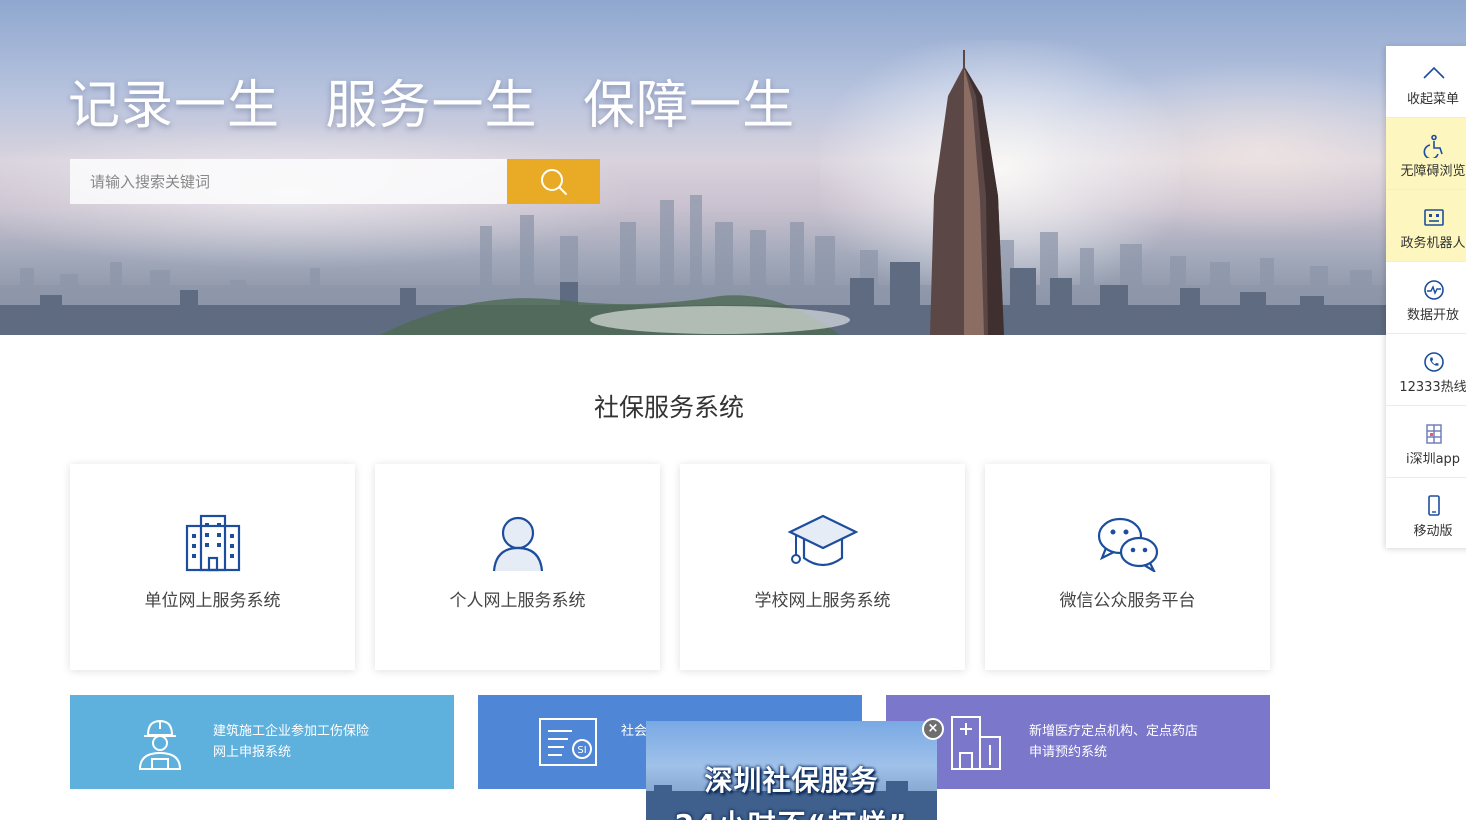 The image size is (1466, 820). What do you see at coordinates (1127, 601) in the screenshot?
I see `card-label: 微信公众服务平台` at bounding box center [1127, 601].